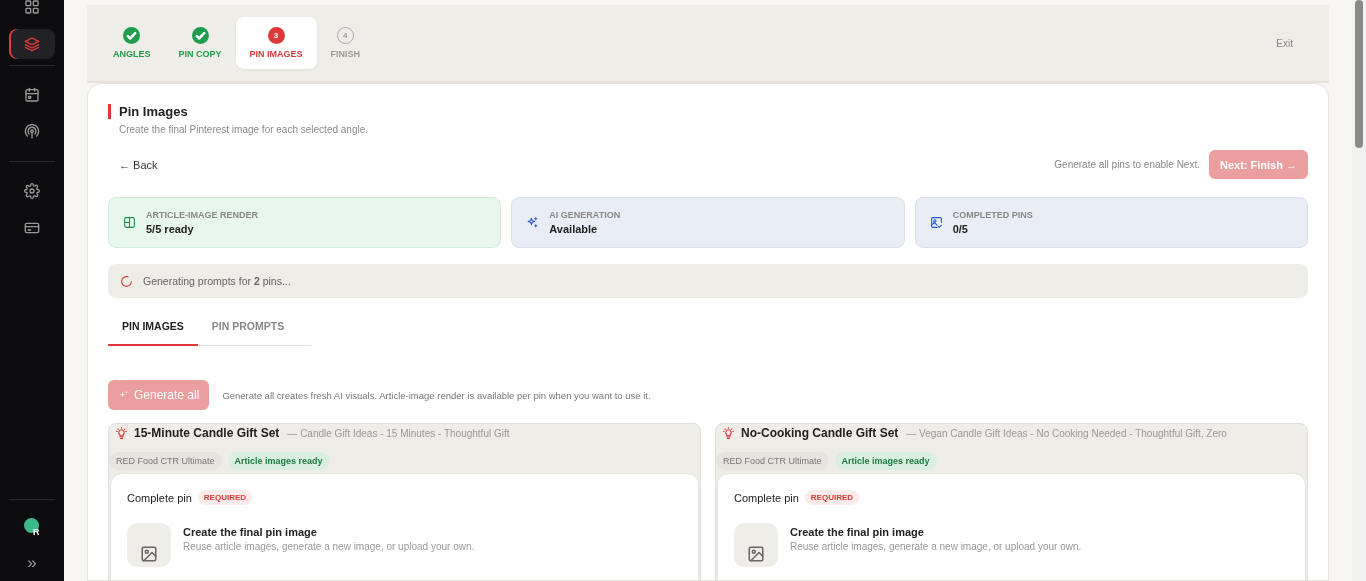 The width and height of the screenshot is (1366, 581). What do you see at coordinates (32, 228) in the screenshot?
I see `credit-card-icon` at bounding box center [32, 228].